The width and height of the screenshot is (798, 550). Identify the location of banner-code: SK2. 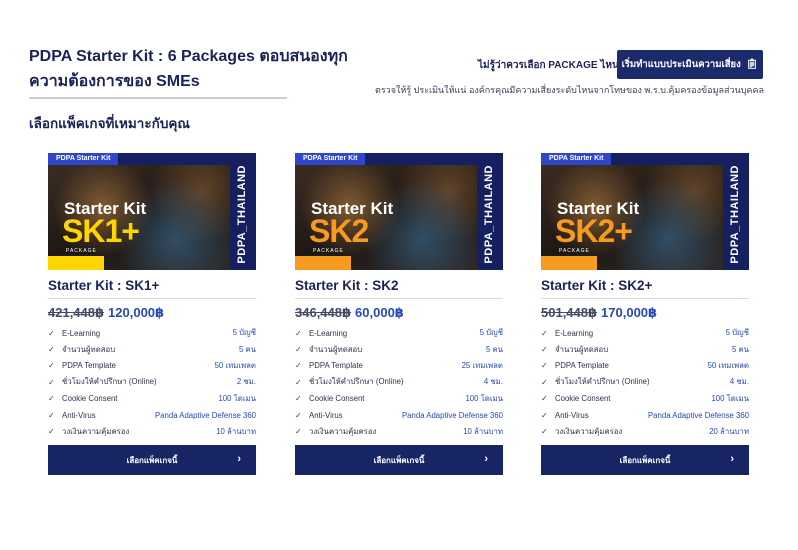
(339, 231).